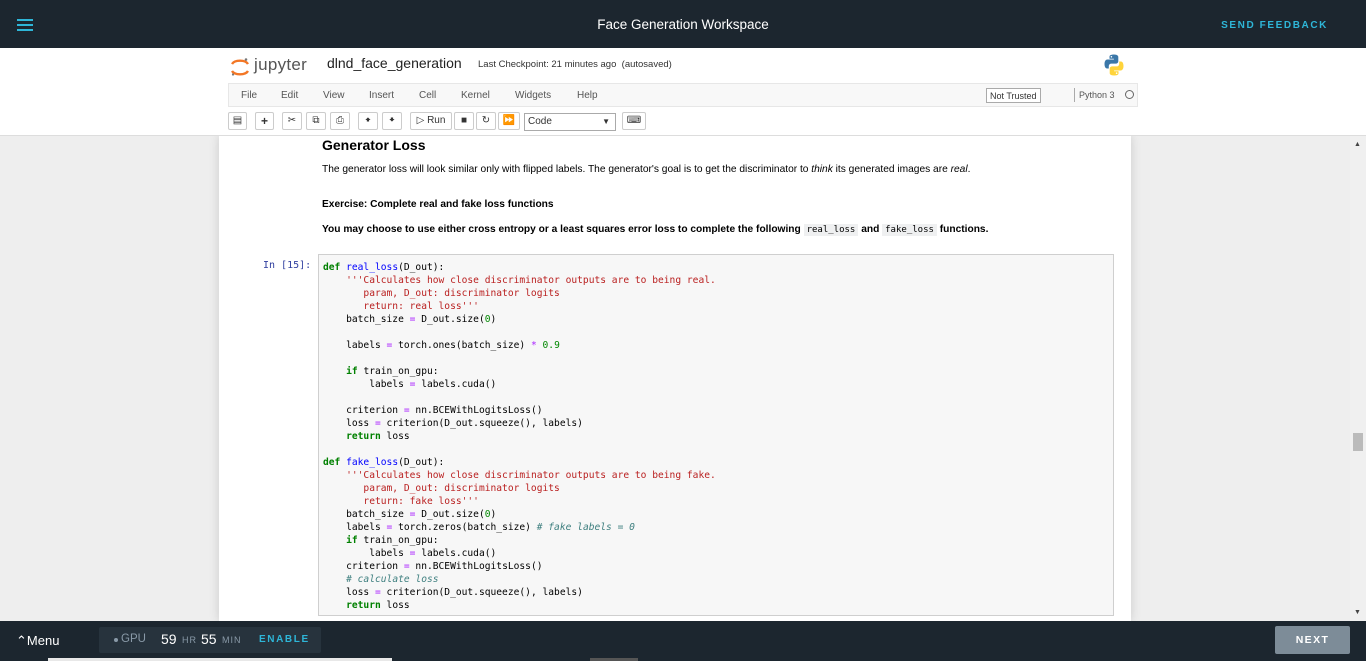 The image size is (1366, 661). What do you see at coordinates (116, 640) in the screenshot?
I see `gpu-status-dot-icon` at bounding box center [116, 640].